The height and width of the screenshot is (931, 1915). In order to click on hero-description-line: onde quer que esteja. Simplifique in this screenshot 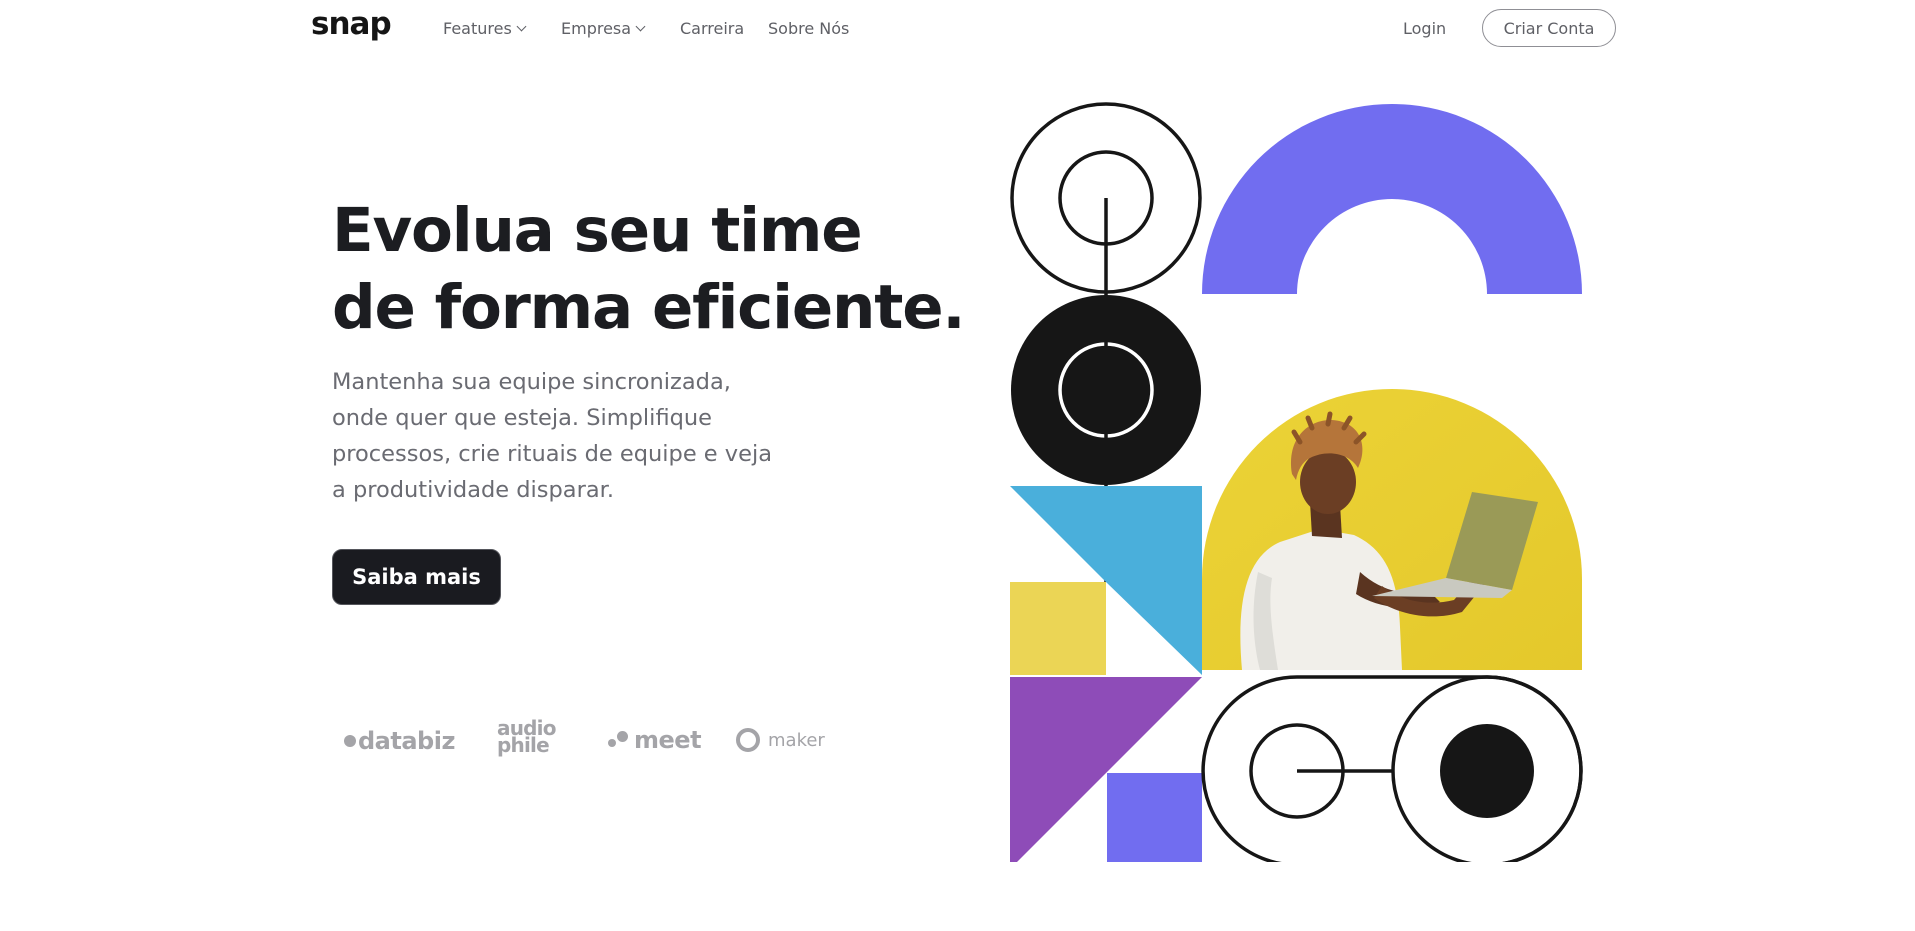, I will do `click(522, 418)`.